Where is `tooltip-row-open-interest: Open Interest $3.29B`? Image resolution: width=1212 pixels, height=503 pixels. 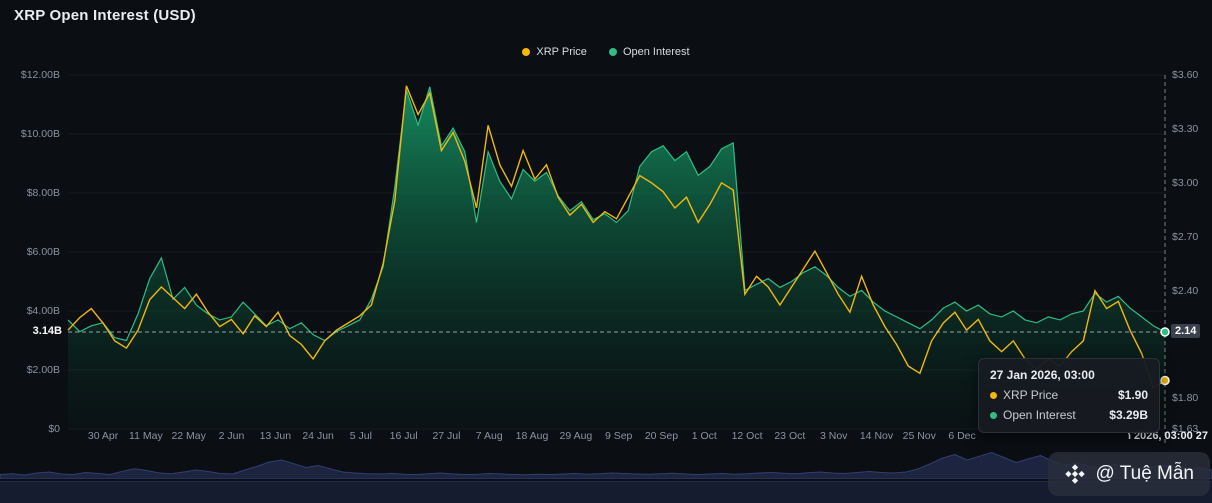
tooltip-row-open-interest: Open Interest $3.29B is located at coordinates (1069, 415).